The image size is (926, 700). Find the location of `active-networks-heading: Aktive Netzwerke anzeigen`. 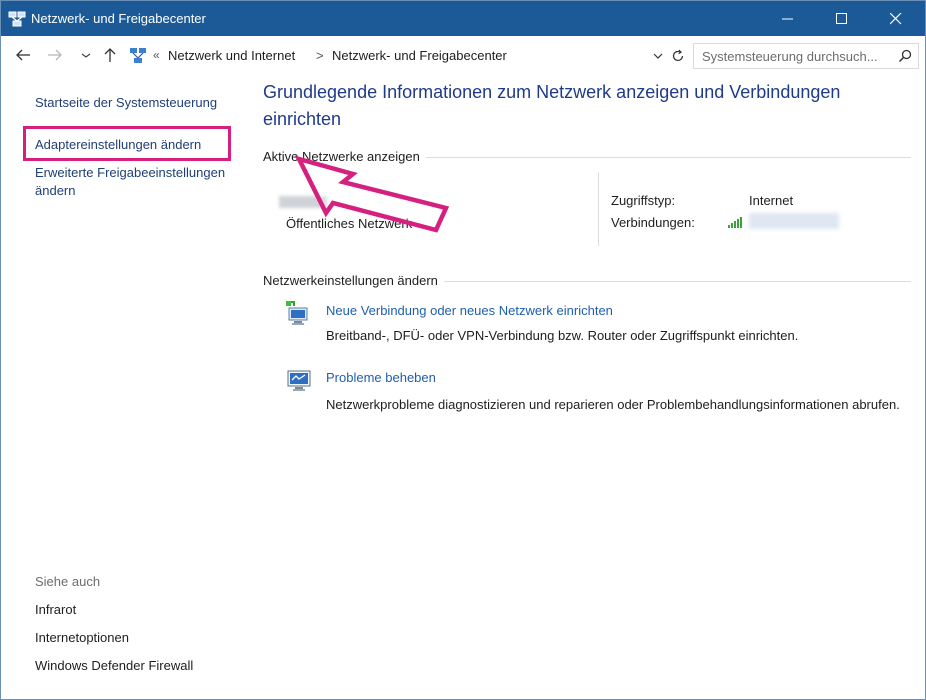

active-networks-heading: Aktive Netzwerke anzeigen is located at coordinates (344, 156).